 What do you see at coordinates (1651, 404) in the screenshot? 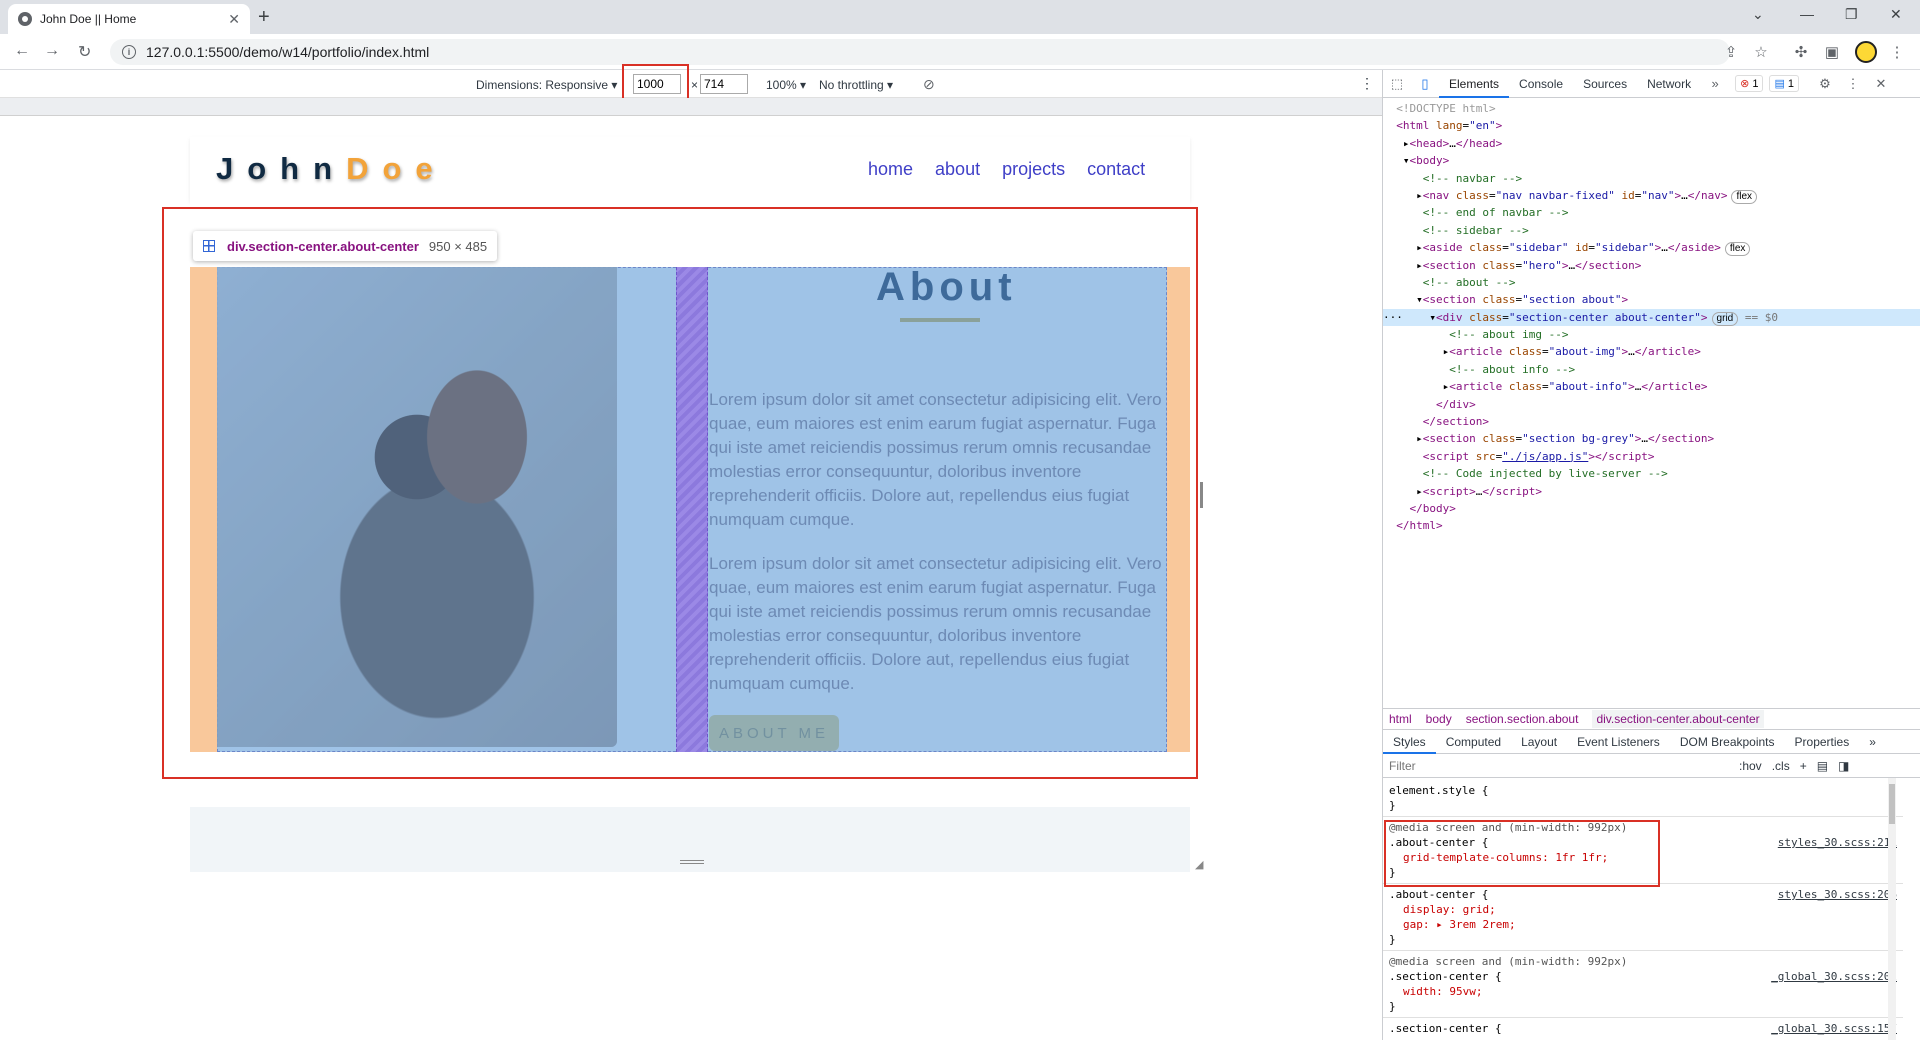
I see `dom-line: </div>` at bounding box center [1651, 404].